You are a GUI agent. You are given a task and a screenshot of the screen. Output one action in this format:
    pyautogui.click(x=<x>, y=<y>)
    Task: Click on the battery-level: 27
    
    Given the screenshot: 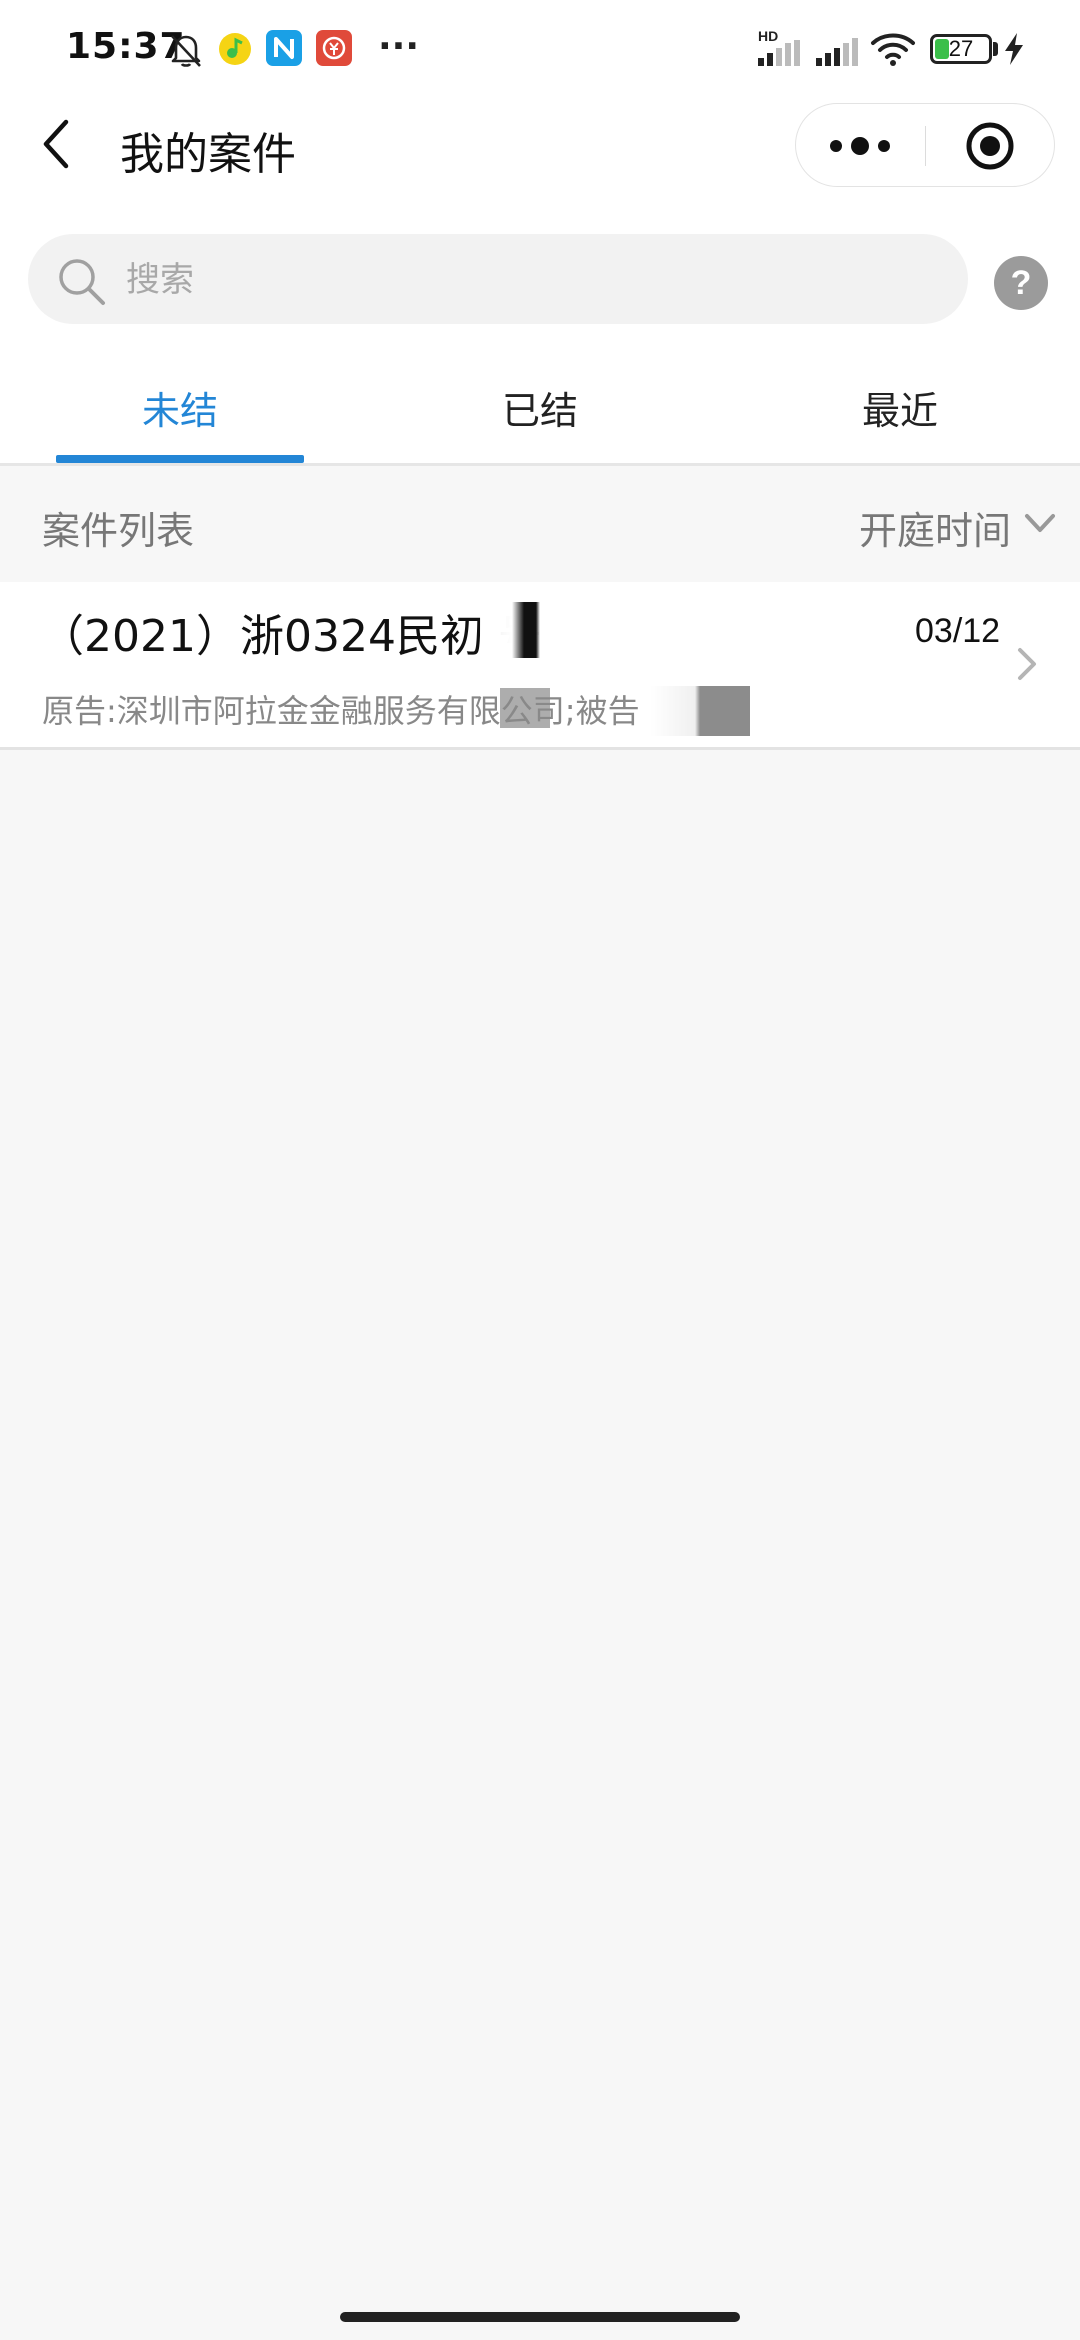 What is the action you would take?
    pyautogui.click(x=961, y=48)
    